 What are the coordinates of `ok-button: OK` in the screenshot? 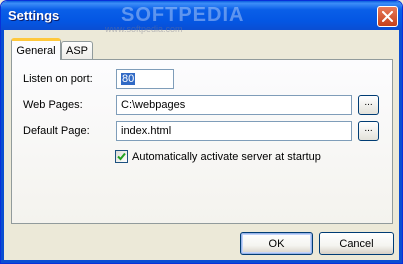 It's located at (276, 243).